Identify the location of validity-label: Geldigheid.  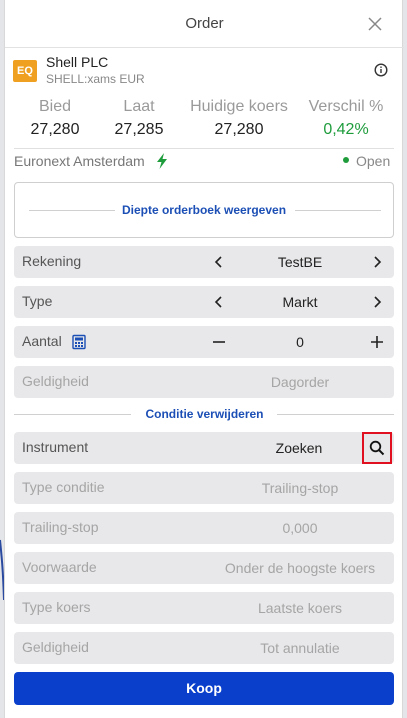
(55, 381).